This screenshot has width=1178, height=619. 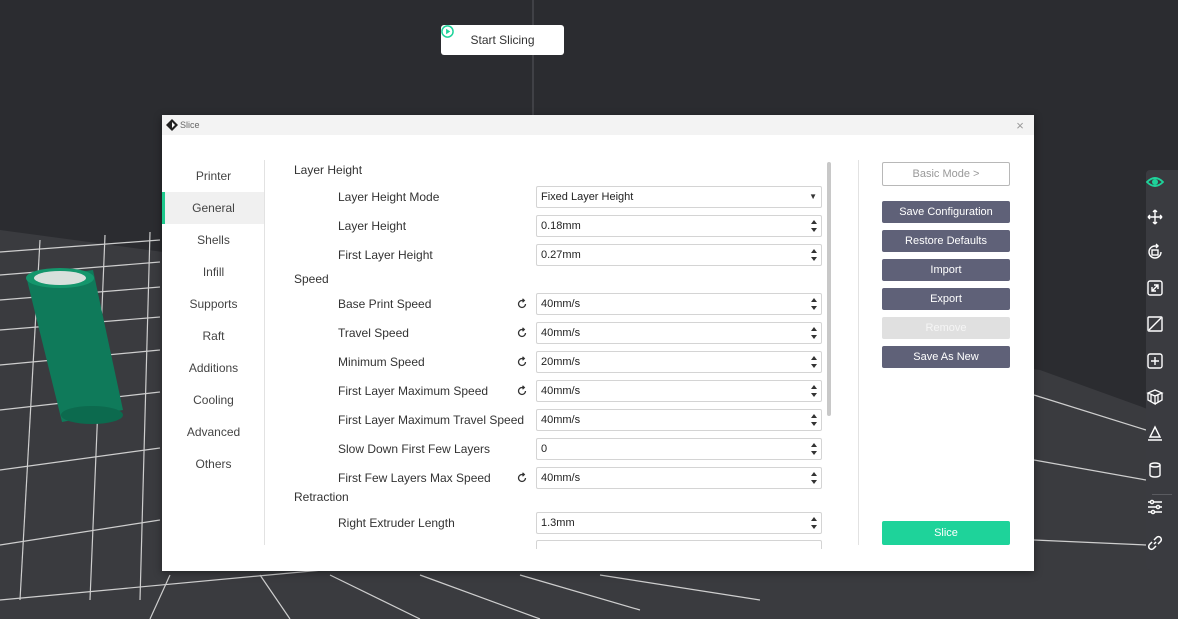 What do you see at coordinates (1162, 512) in the screenshot?
I see `settings-sliders-icon` at bounding box center [1162, 512].